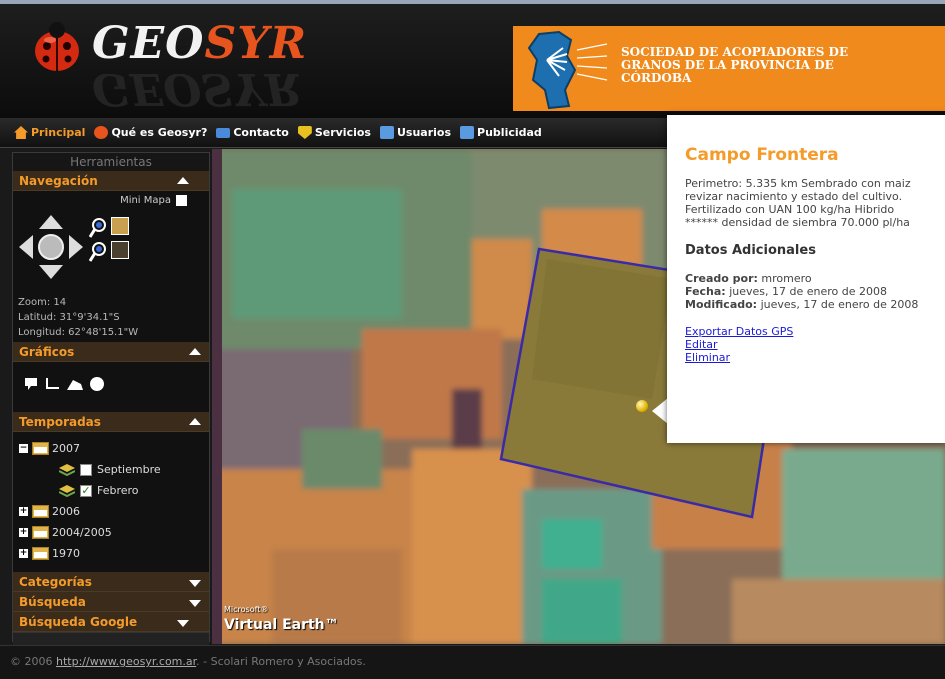  Describe the element at coordinates (126, 661) in the screenshot. I see `site-link: http://www.geosyr.com.ar` at that location.